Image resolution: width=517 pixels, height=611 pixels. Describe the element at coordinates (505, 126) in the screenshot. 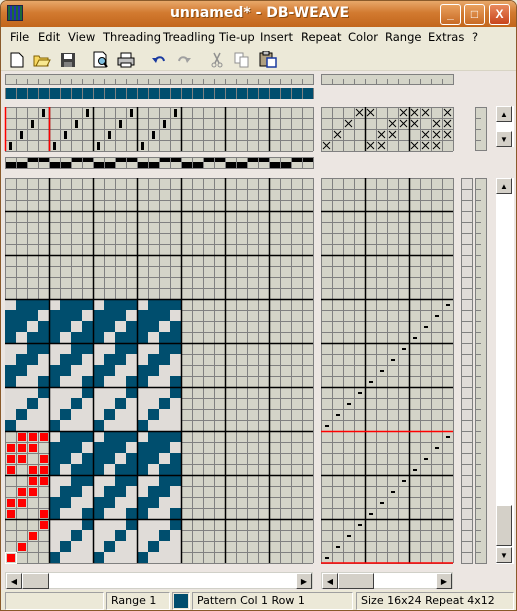

I see `shafts-vscrollbar: ▲ ▼` at that location.